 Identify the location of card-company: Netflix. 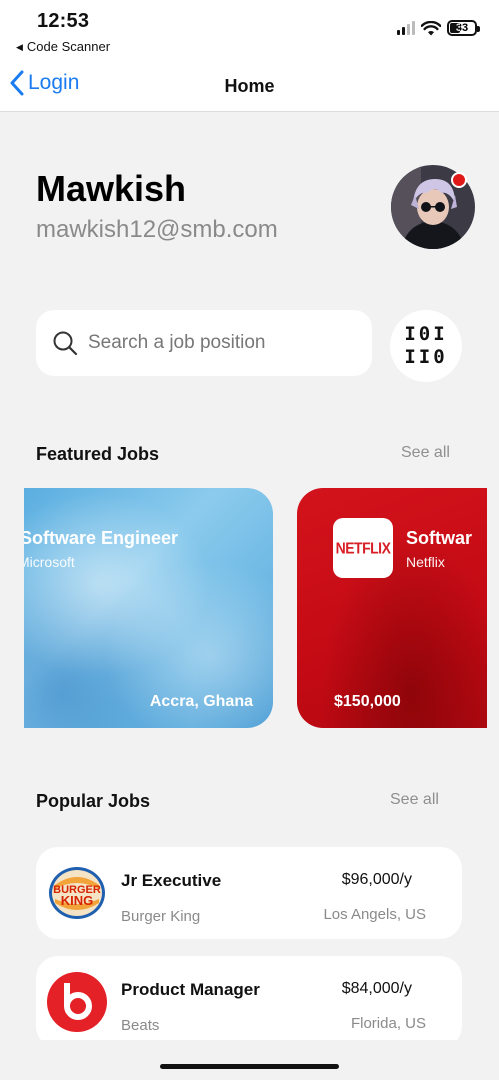
(425, 562).